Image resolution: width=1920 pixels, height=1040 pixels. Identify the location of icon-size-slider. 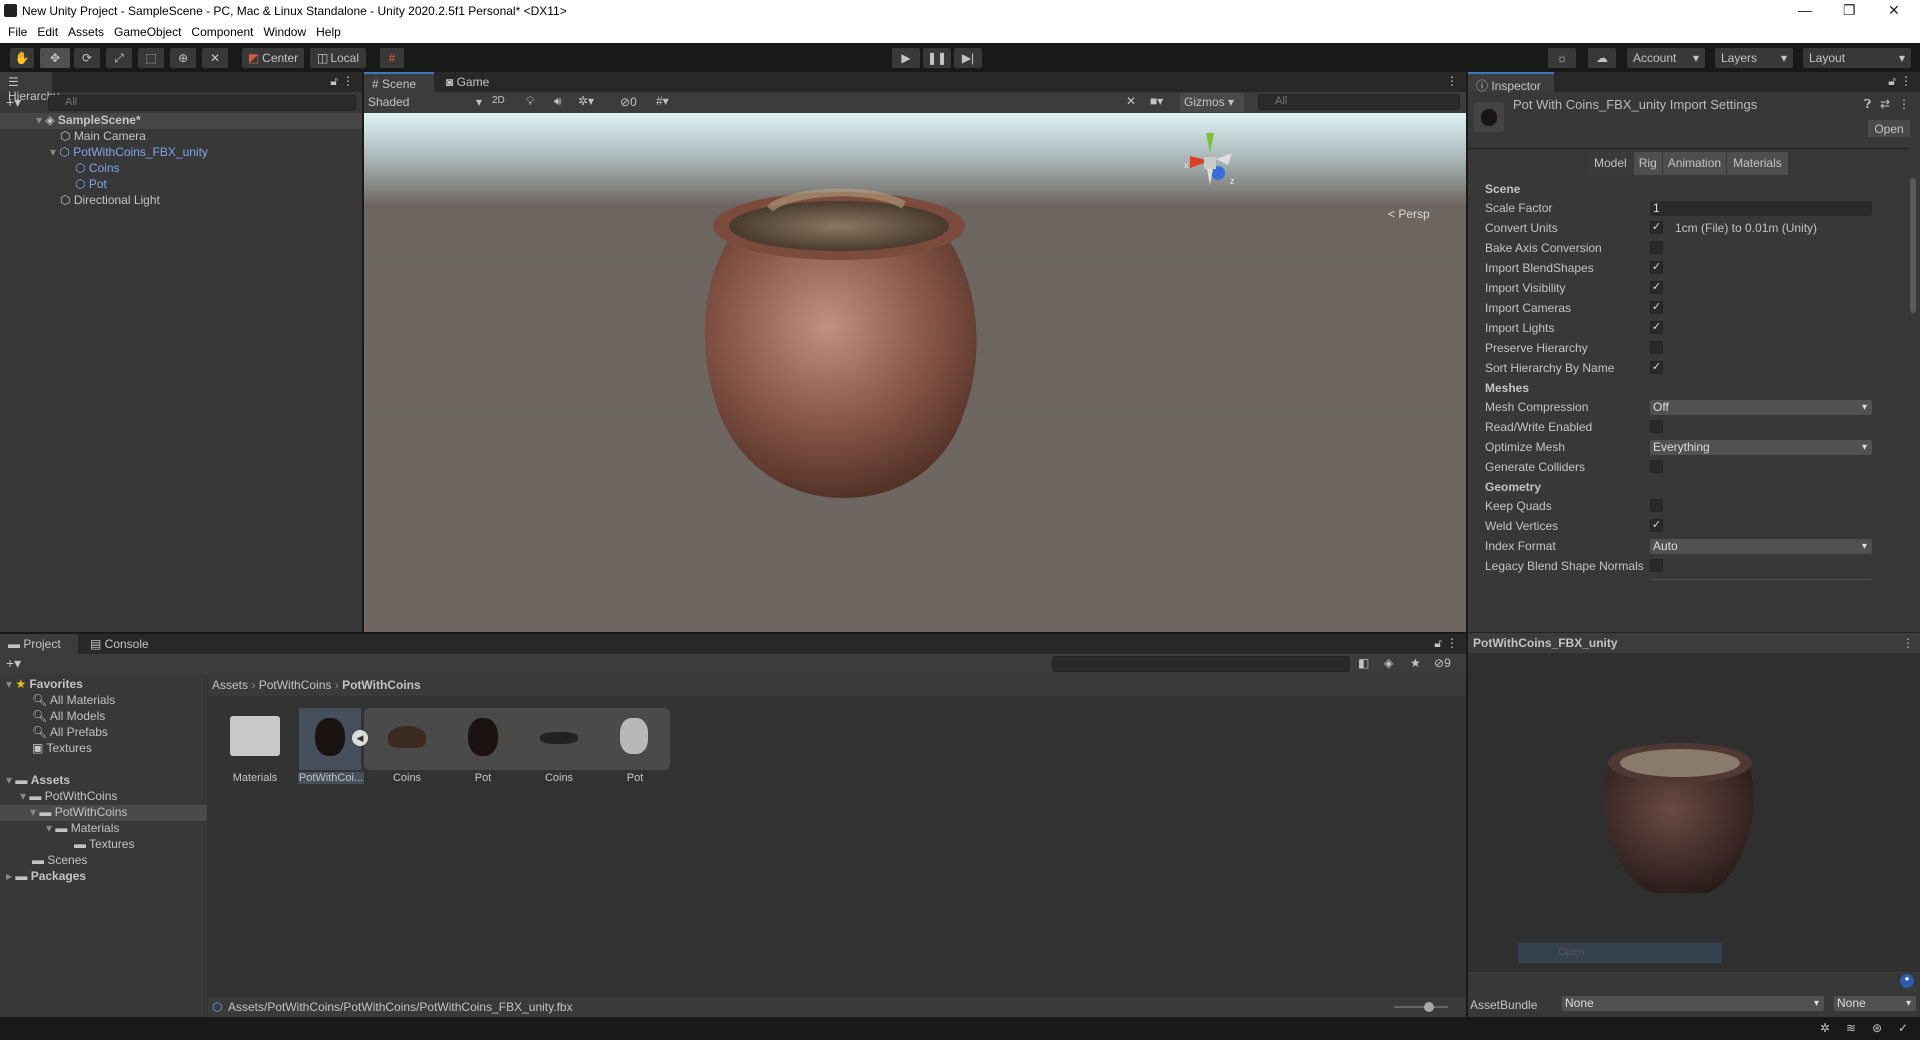
(1421, 1007).